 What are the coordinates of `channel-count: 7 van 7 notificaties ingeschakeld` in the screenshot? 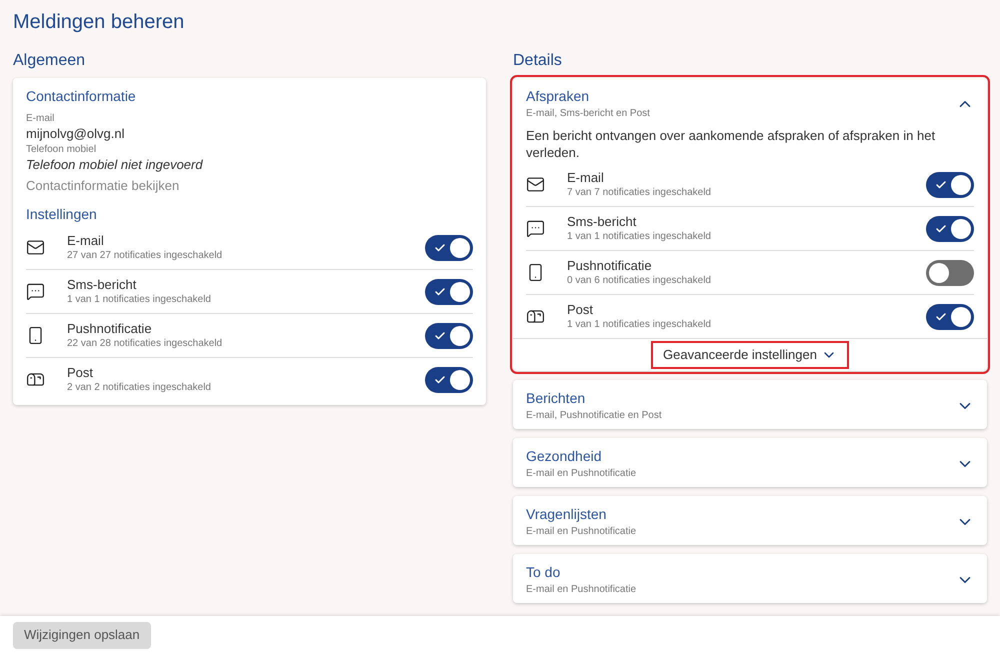 It's located at (639, 193).